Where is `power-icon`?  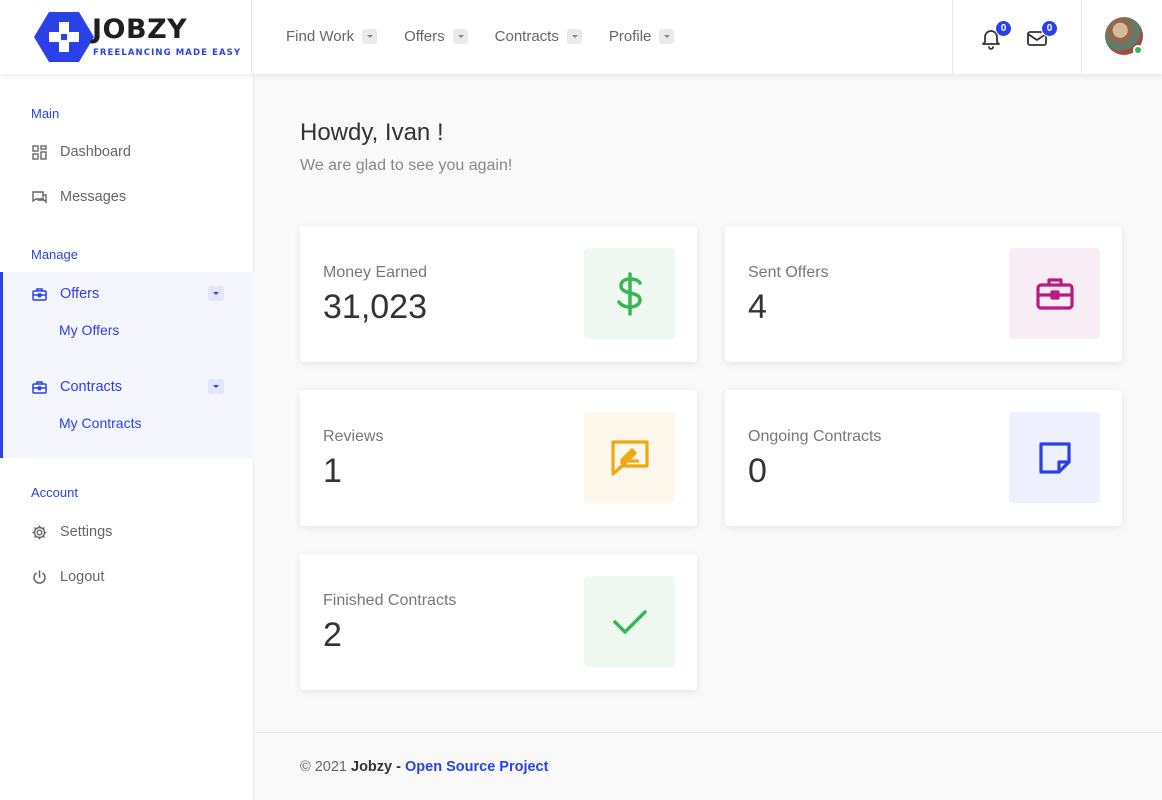
power-icon is located at coordinates (39, 577).